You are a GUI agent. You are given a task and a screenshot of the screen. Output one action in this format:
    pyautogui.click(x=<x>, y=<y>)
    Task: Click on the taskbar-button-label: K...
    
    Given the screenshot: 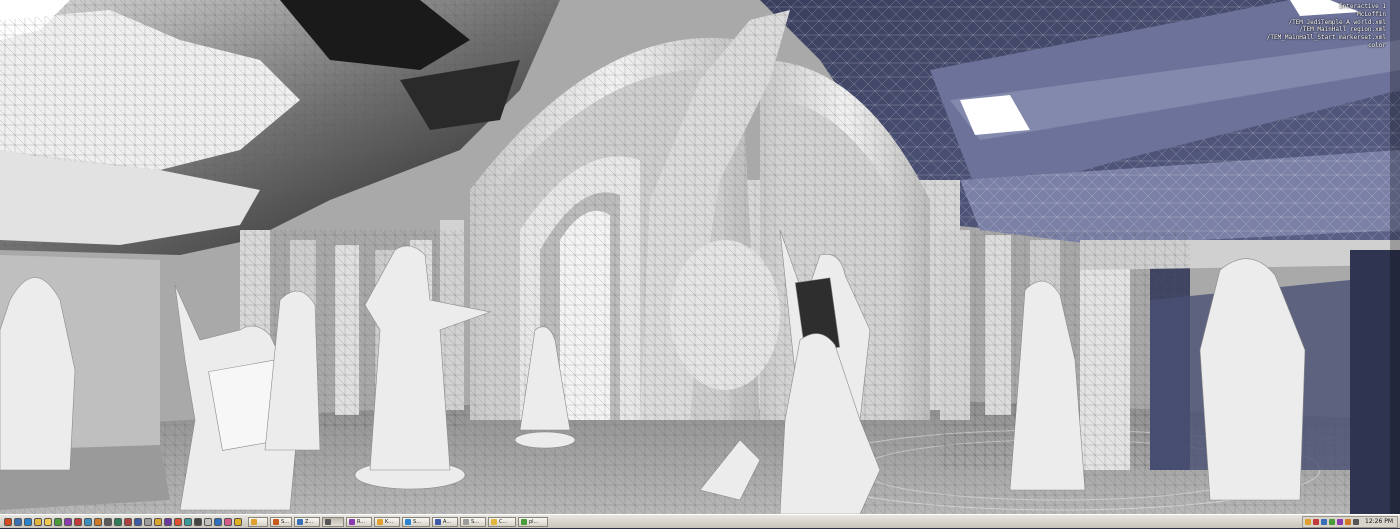 What is the action you would take?
    pyautogui.click(x=389, y=521)
    